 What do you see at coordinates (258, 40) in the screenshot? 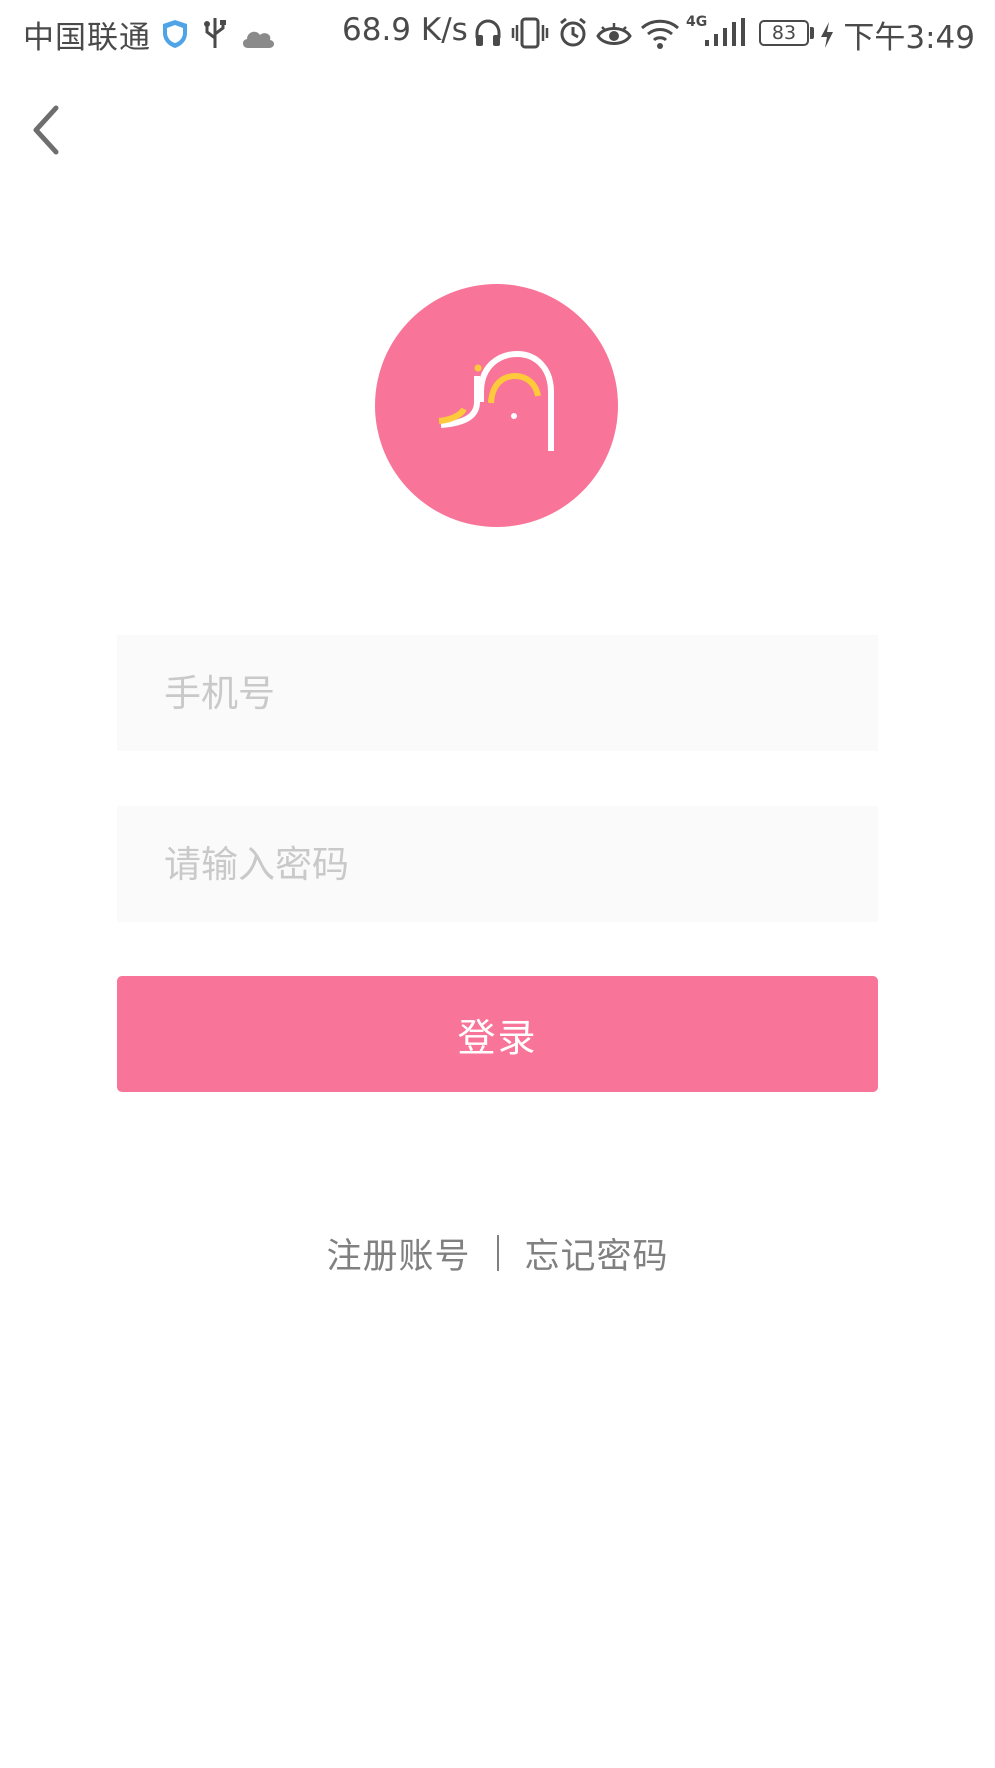
I see `cloud-icon` at bounding box center [258, 40].